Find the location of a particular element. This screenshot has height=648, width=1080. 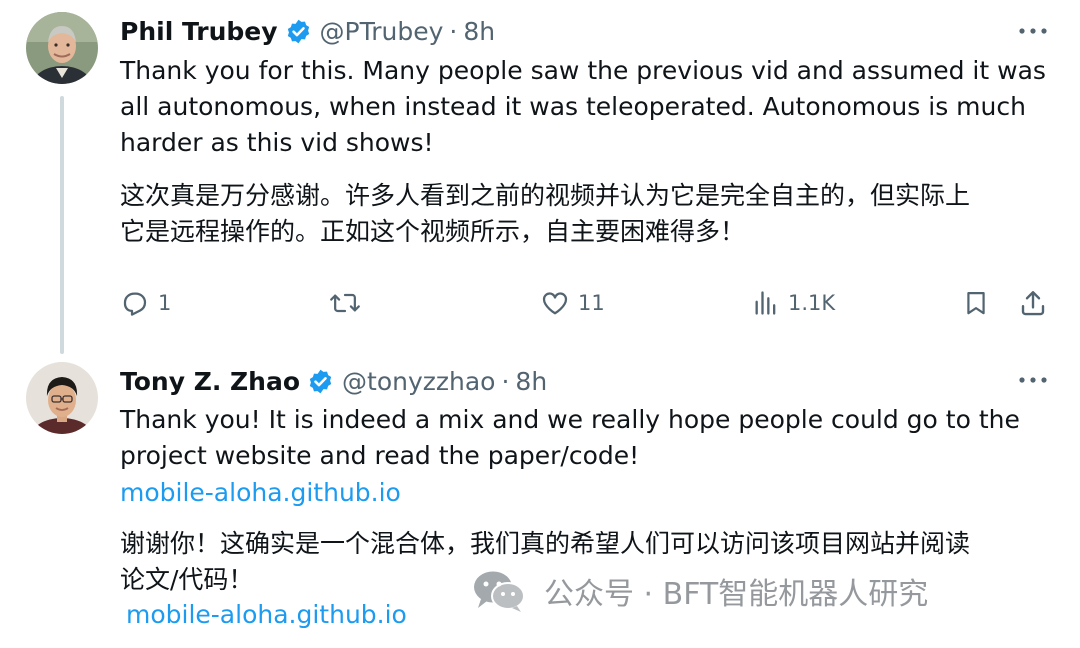

project-website-link: mobile-aloha.github.io is located at coordinates (260, 493).